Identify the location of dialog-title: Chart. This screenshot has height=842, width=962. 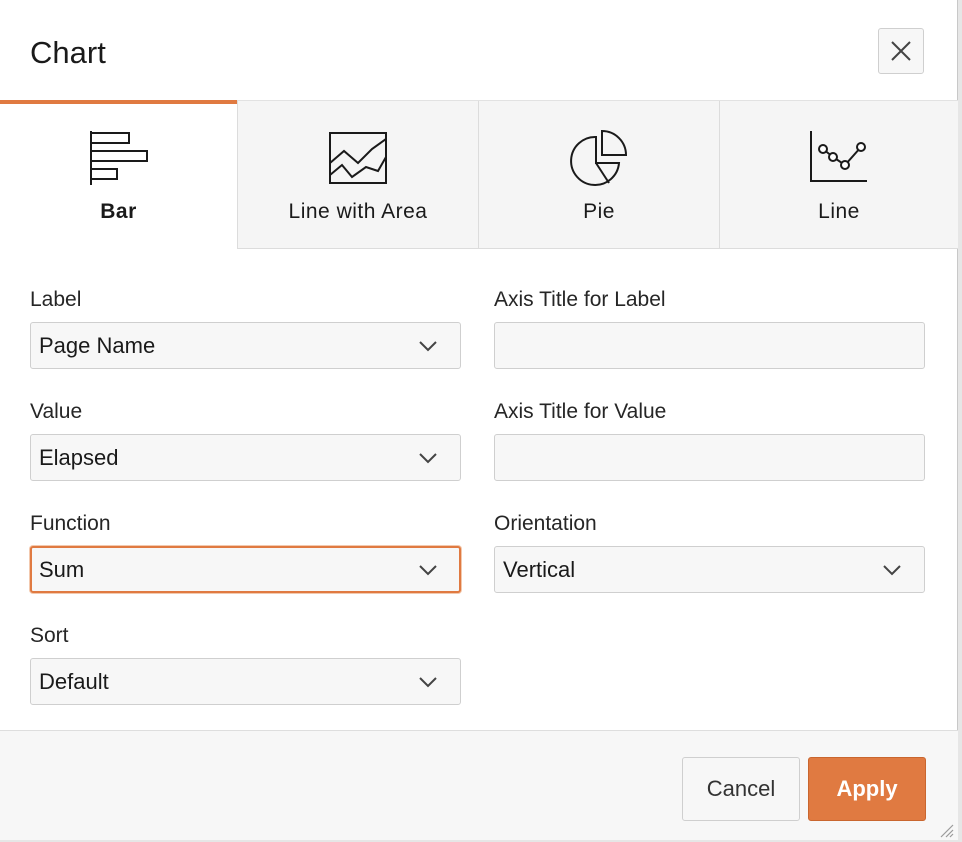
(68, 52).